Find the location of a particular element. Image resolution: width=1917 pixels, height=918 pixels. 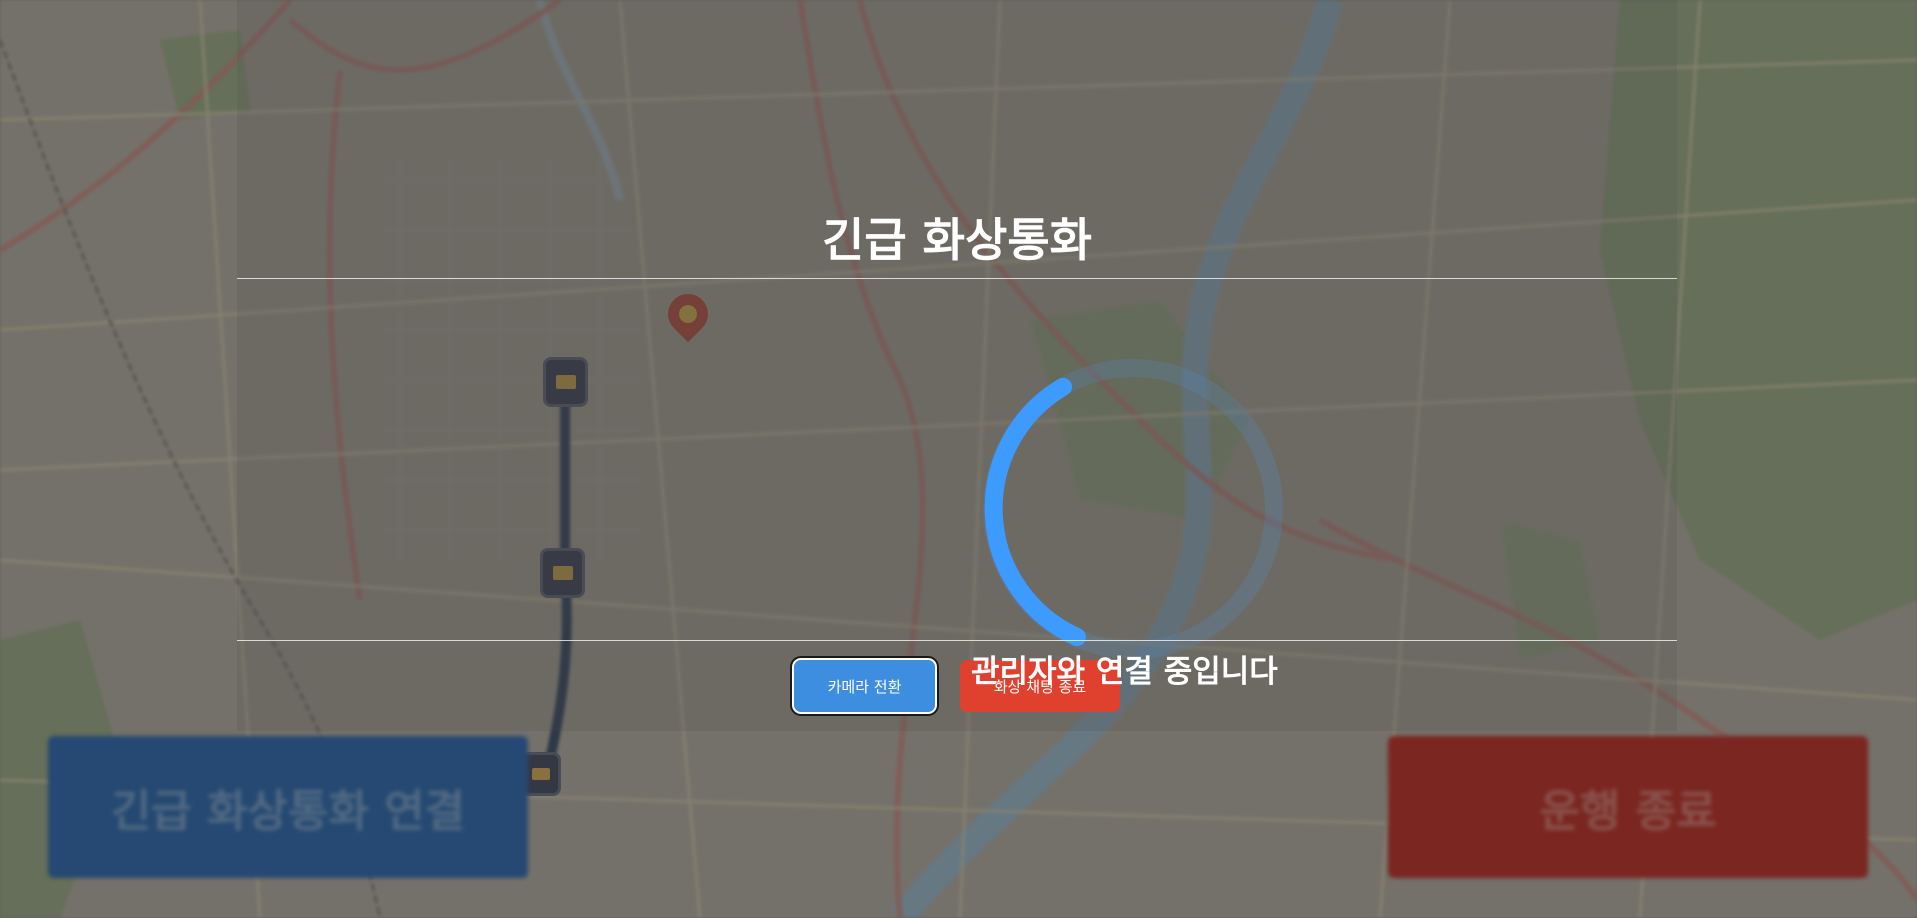

modal-title: 긴급 화상통화 is located at coordinates (957, 240).